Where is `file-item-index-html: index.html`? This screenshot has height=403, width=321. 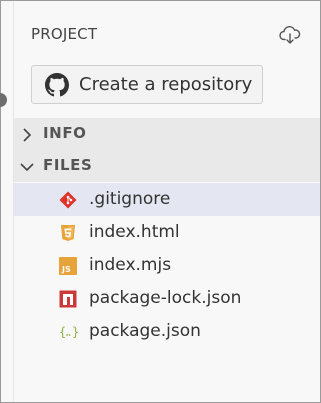 file-item-index-html: index.html is located at coordinates (167, 232).